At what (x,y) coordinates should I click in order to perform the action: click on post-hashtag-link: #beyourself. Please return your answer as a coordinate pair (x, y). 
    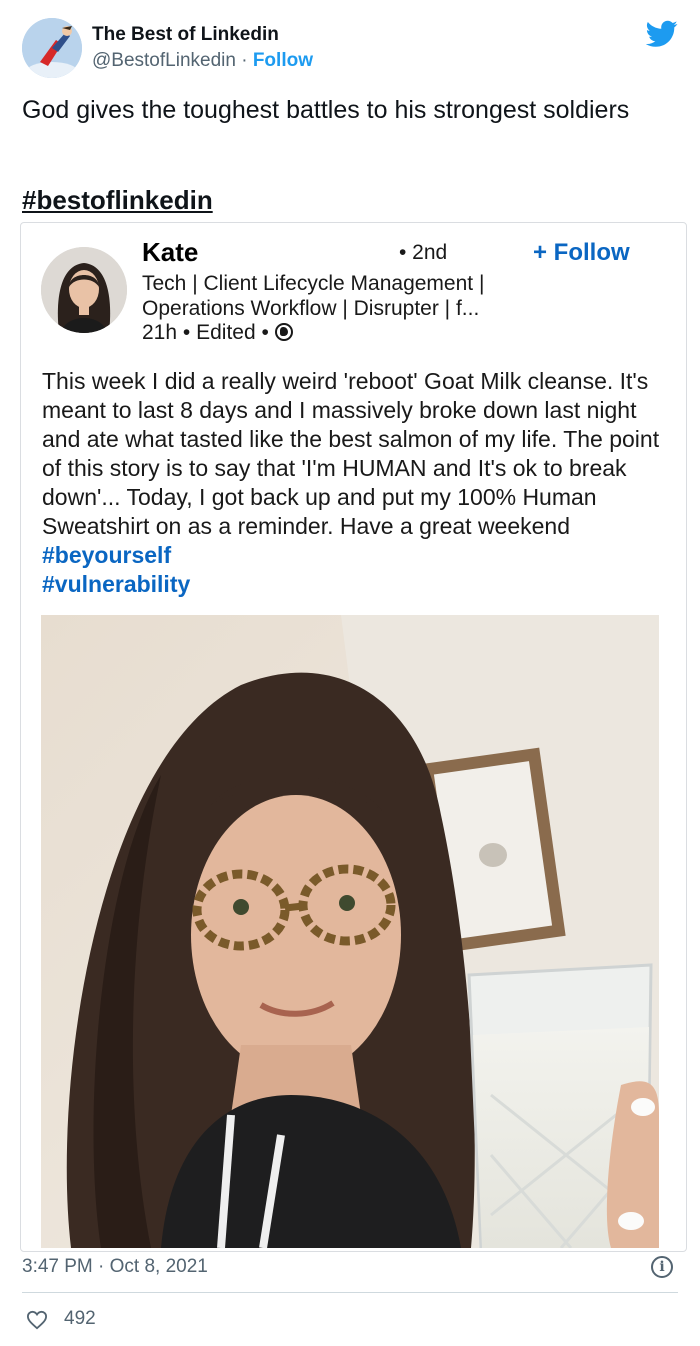
    Looking at the image, I should click on (106, 555).